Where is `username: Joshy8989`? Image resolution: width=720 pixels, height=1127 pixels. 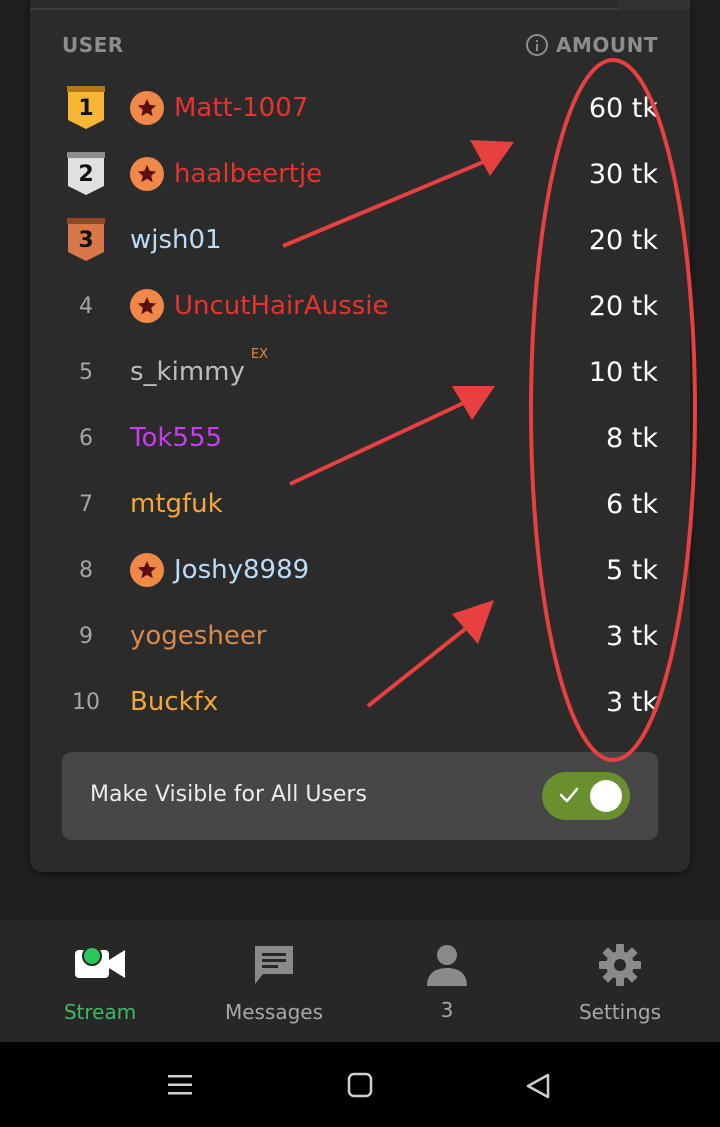
username: Joshy8989 is located at coordinates (241, 570).